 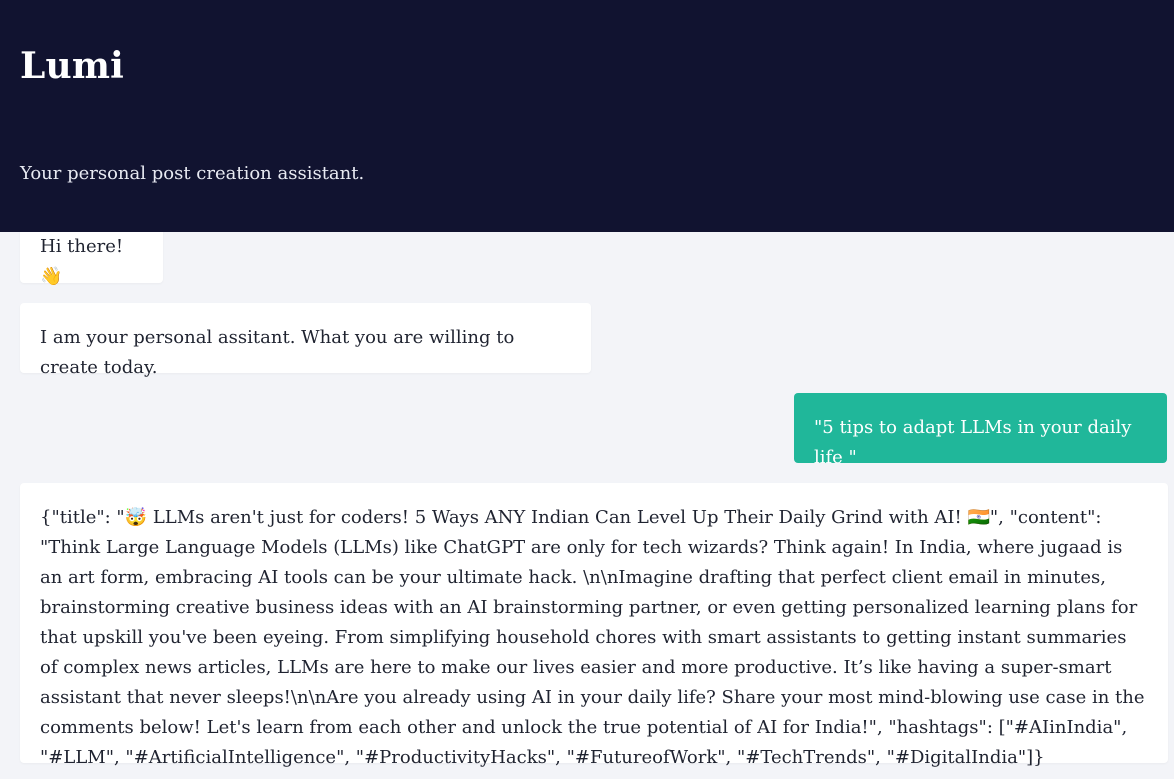 I want to click on app-subtitle: Your personal post creation assistant., so click(x=192, y=173).